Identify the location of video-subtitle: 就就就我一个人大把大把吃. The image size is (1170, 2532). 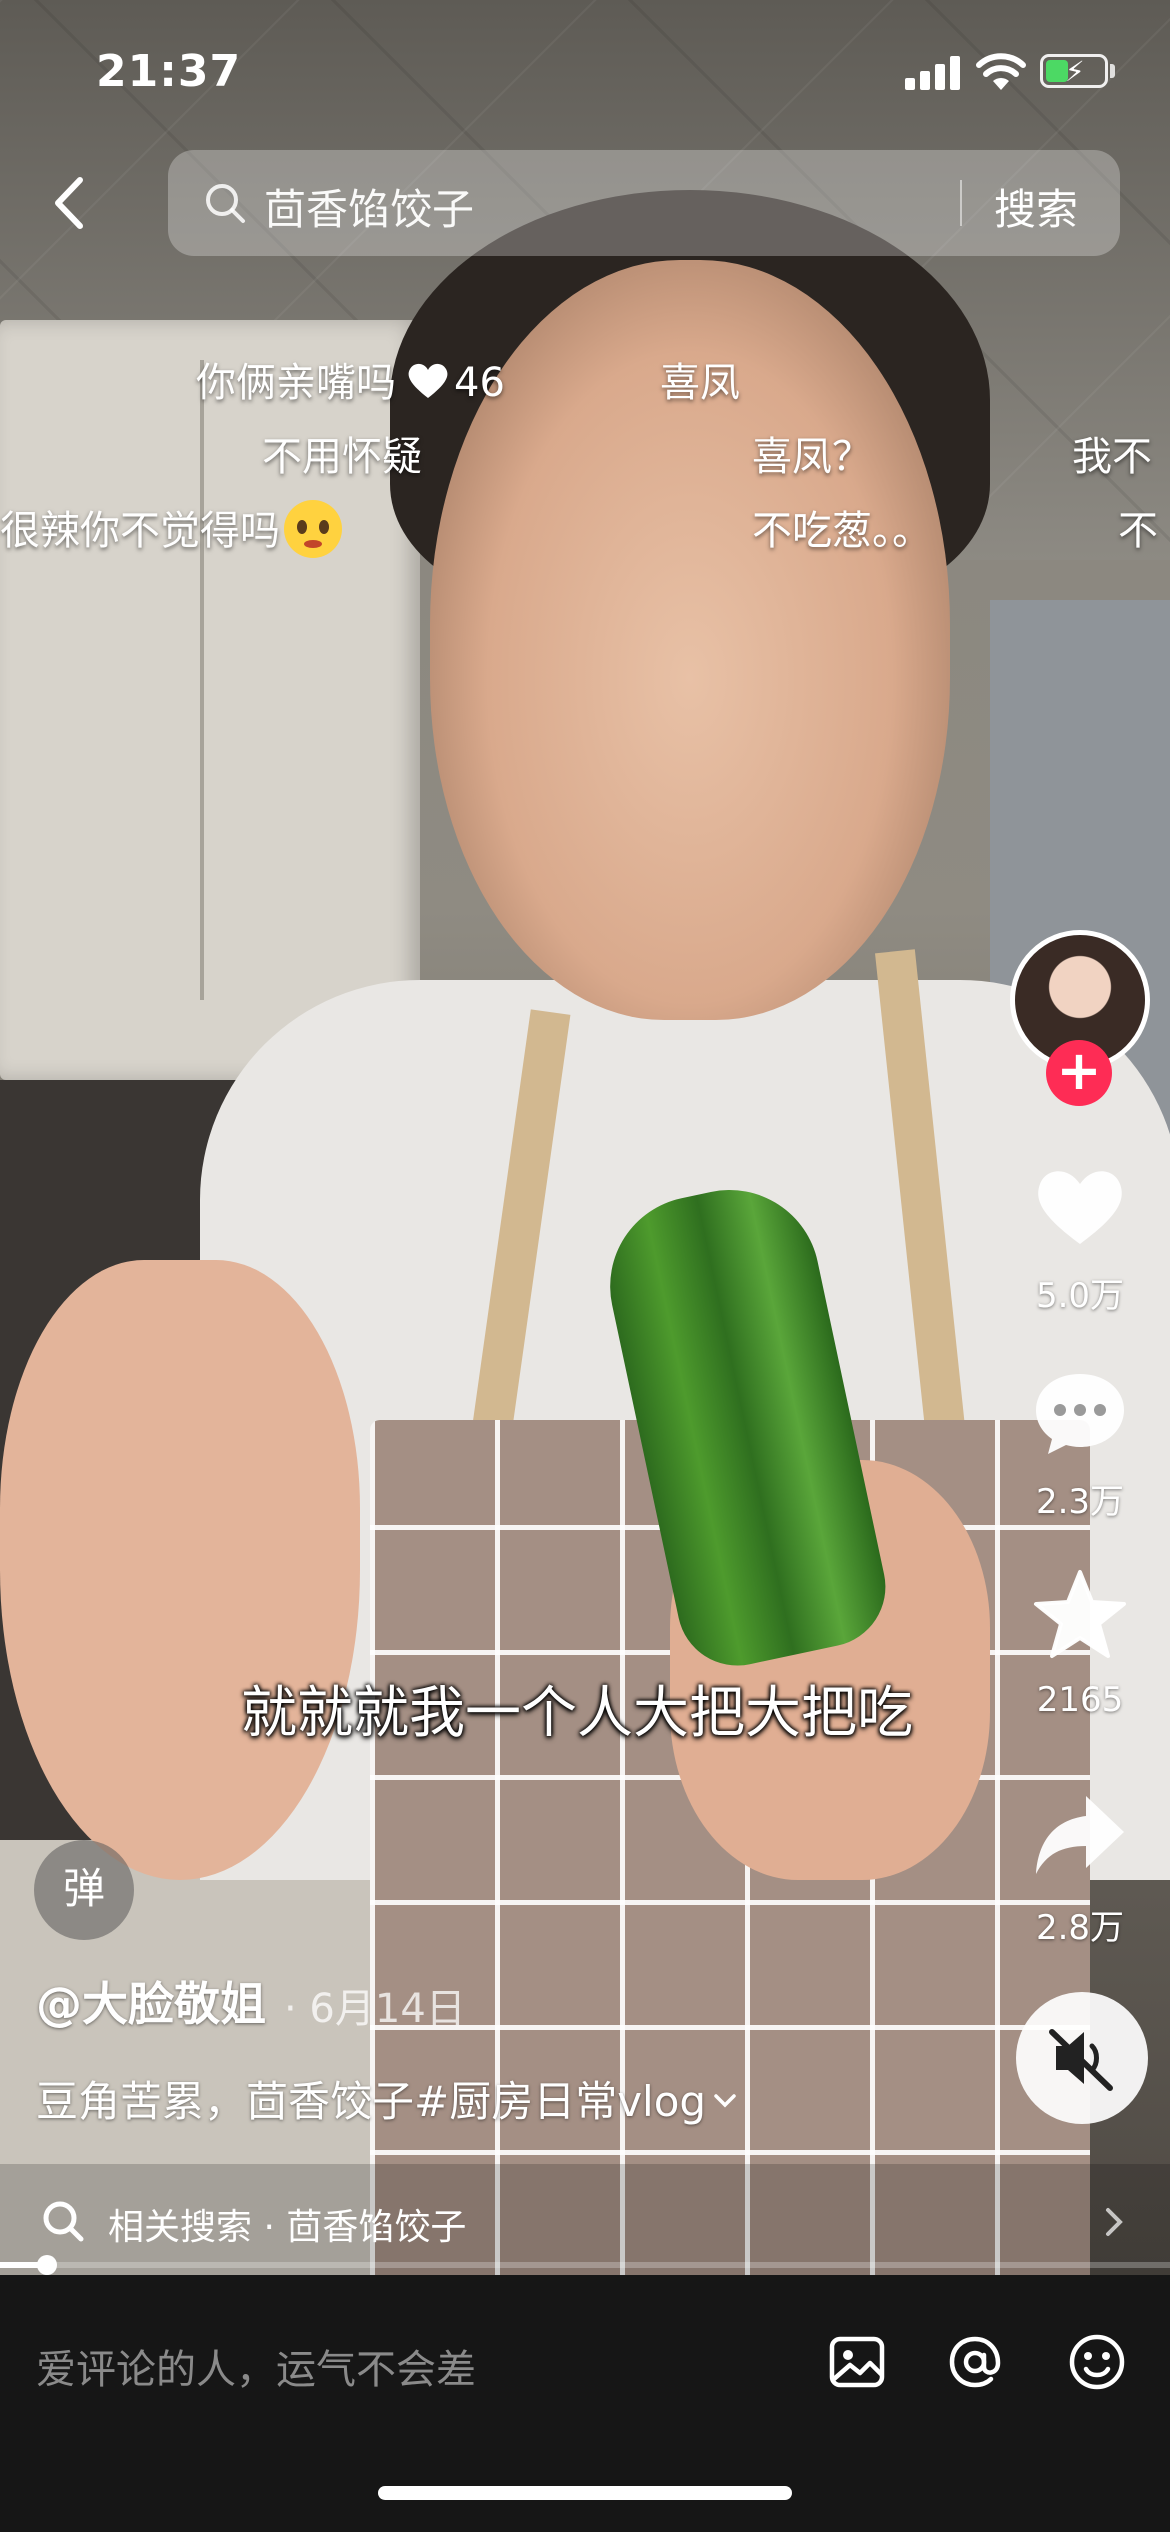
(577, 1713).